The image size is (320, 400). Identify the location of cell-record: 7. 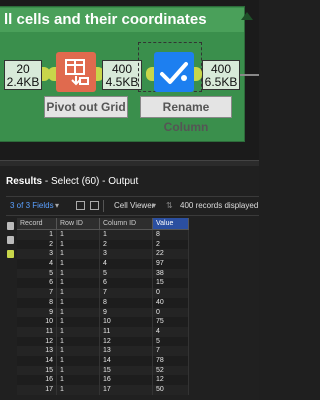
(37, 293).